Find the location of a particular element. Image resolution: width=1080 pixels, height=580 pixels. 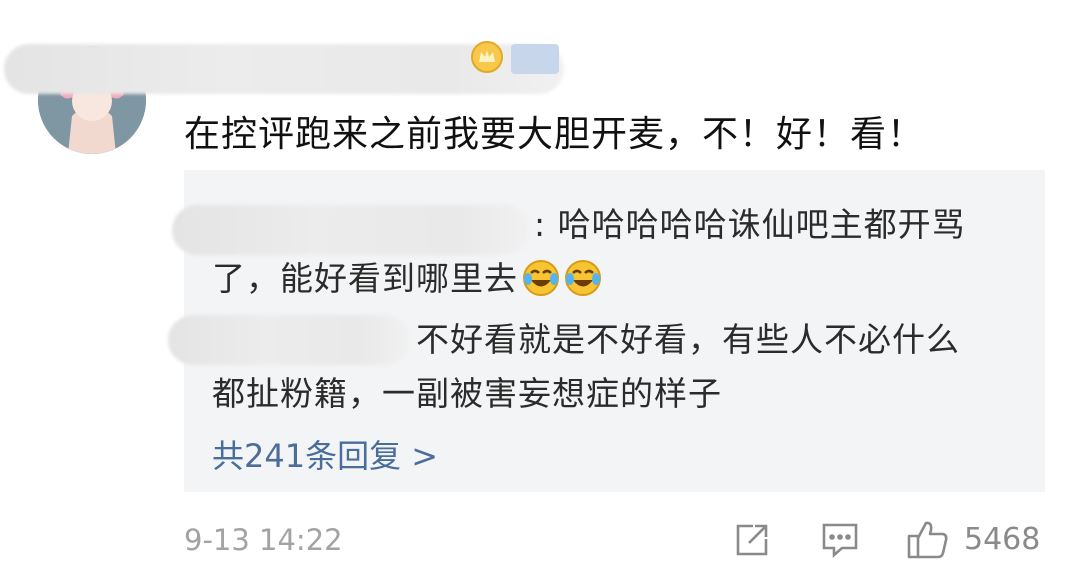

more-replies-link: 共241条回复 > is located at coordinates (325, 454).